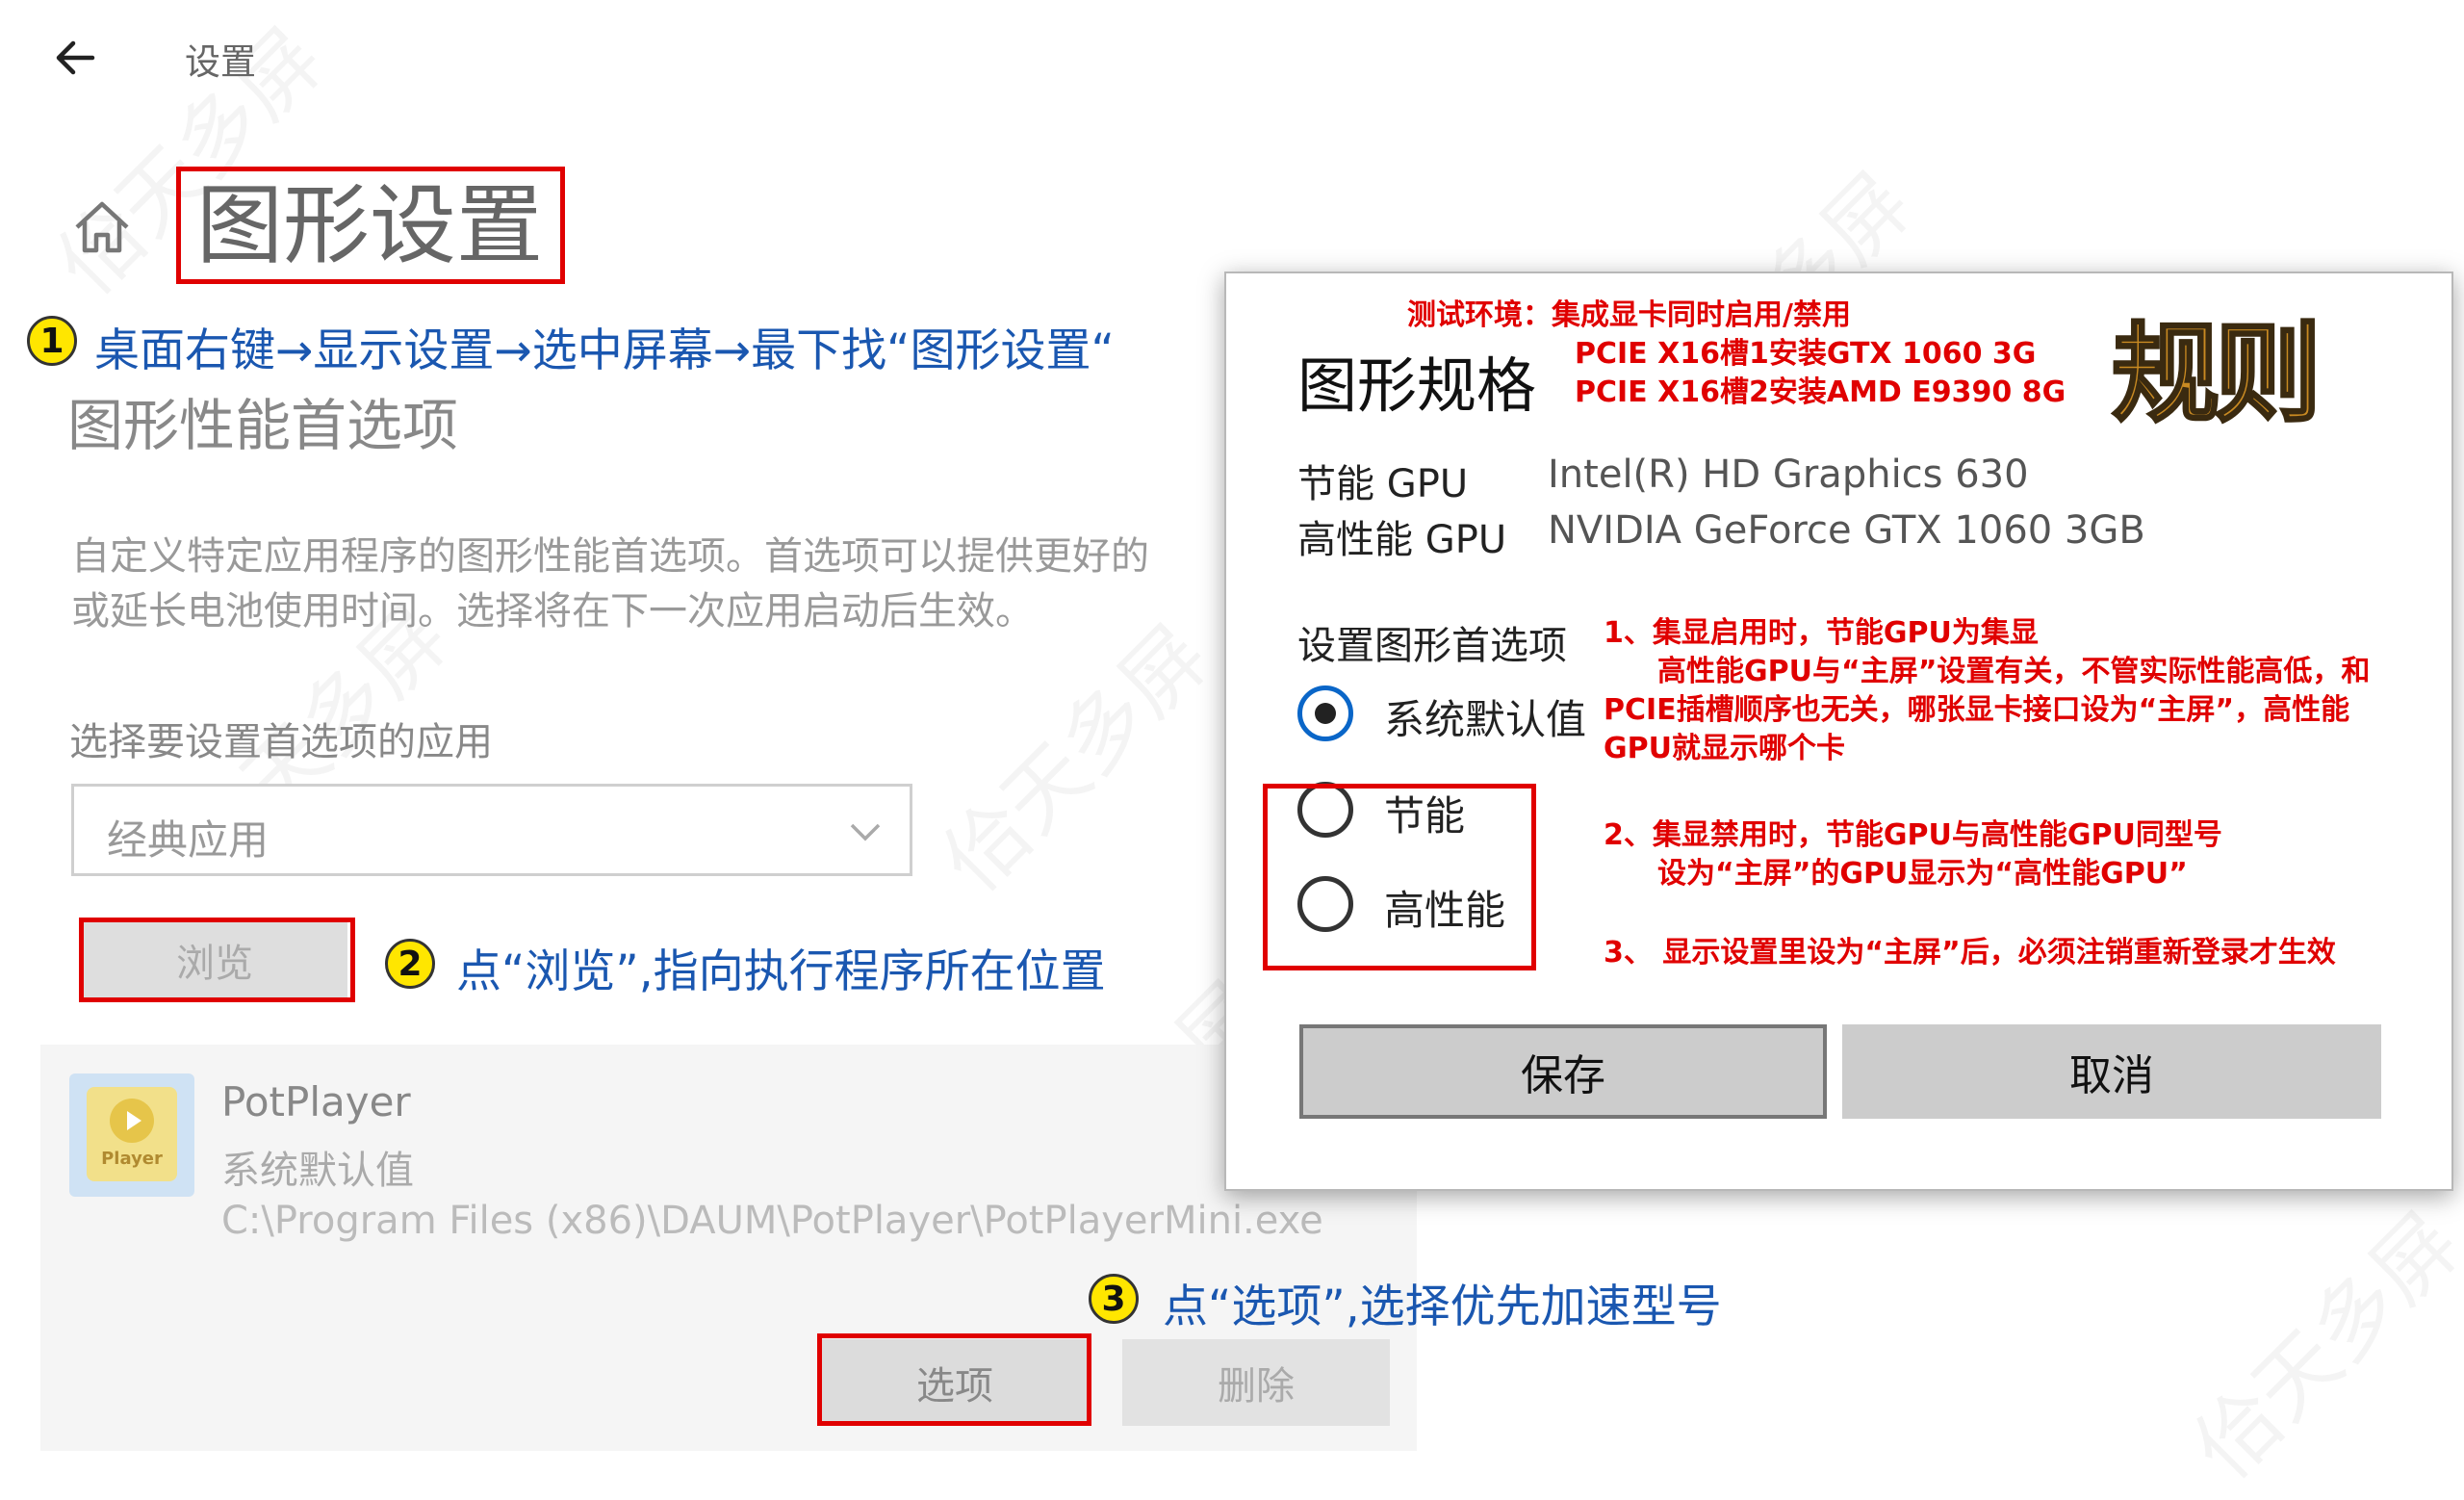 This screenshot has height=1500, width=2464. I want to click on radio-default-circle, so click(1325, 713).